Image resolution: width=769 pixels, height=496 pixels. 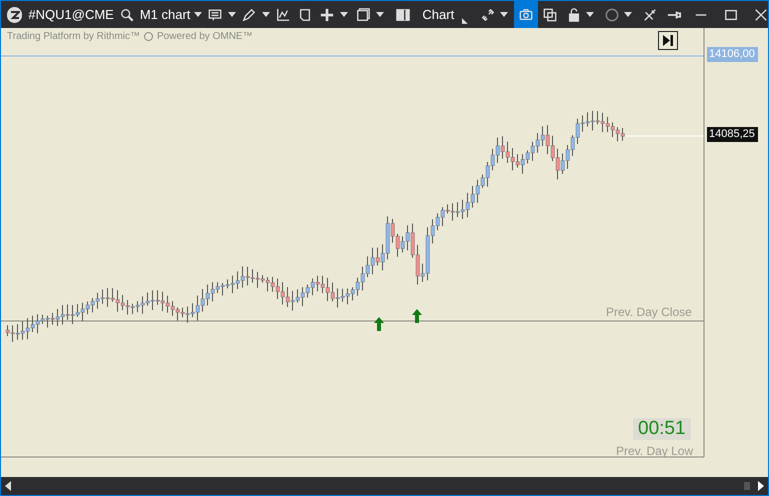 I want to click on symbol-label: #NQU1@CME, so click(x=71, y=14).